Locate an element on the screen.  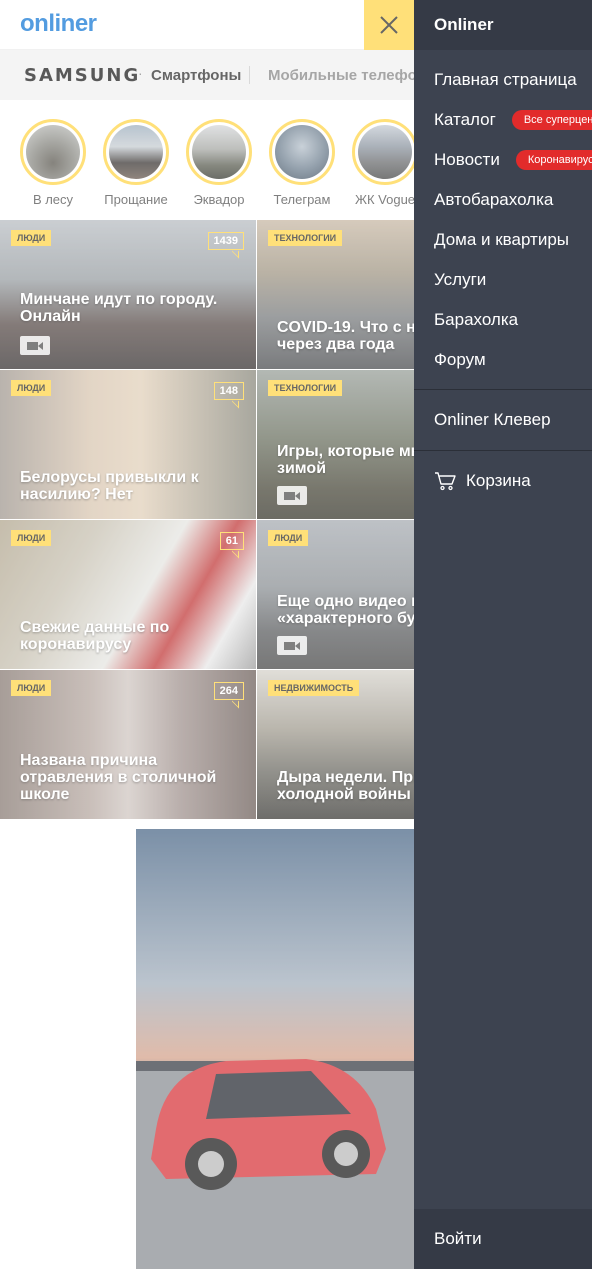
menu-item-label: Главная страница is located at coordinates (505, 79).